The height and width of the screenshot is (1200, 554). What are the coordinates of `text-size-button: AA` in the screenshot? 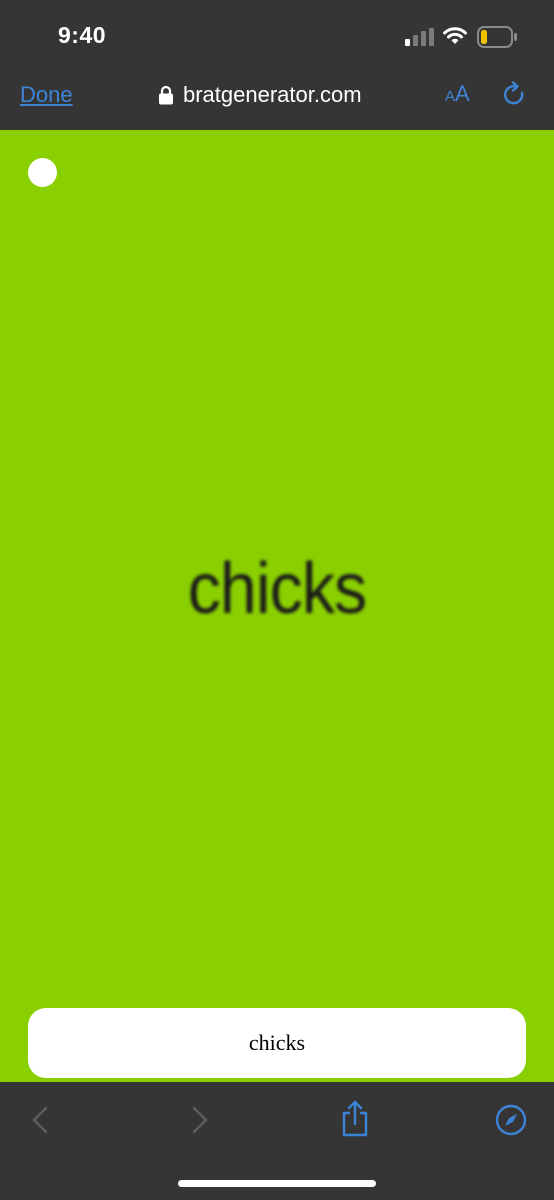 It's located at (457, 94).